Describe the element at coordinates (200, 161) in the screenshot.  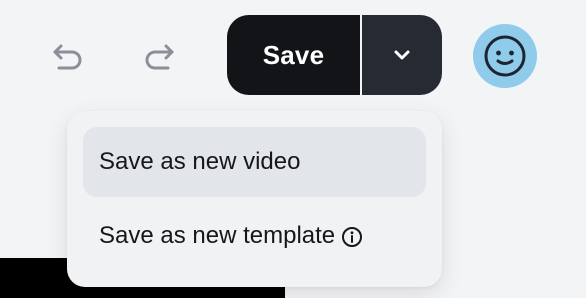
I see `menu-item-label: Save as new video` at that location.